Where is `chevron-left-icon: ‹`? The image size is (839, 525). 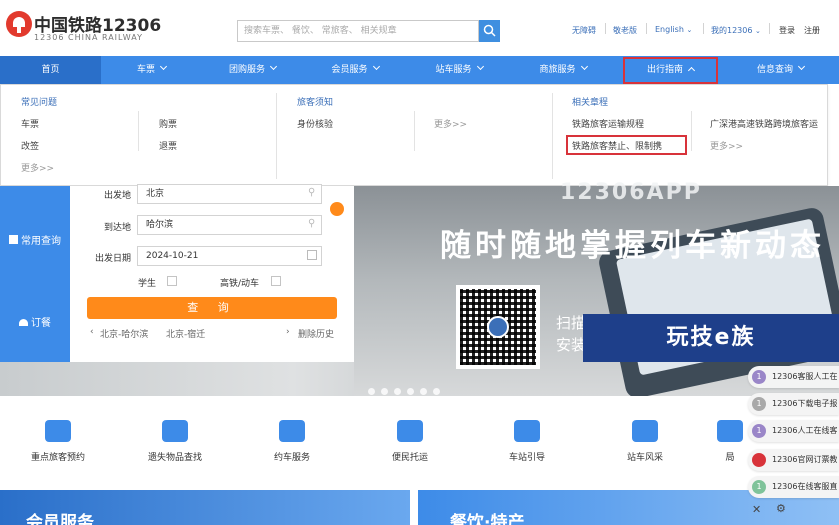
chevron-left-icon: ‹ is located at coordinates (92, 332).